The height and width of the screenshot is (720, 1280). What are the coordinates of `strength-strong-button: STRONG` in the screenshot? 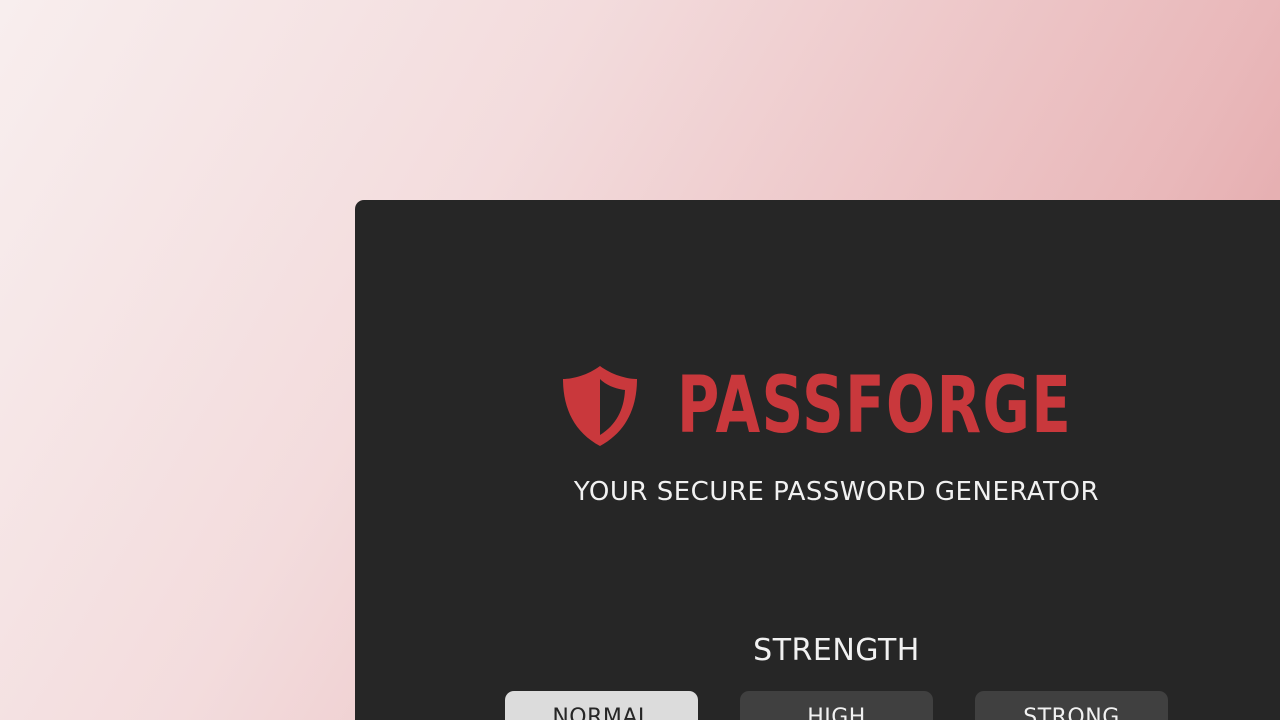 It's located at (1071, 705).